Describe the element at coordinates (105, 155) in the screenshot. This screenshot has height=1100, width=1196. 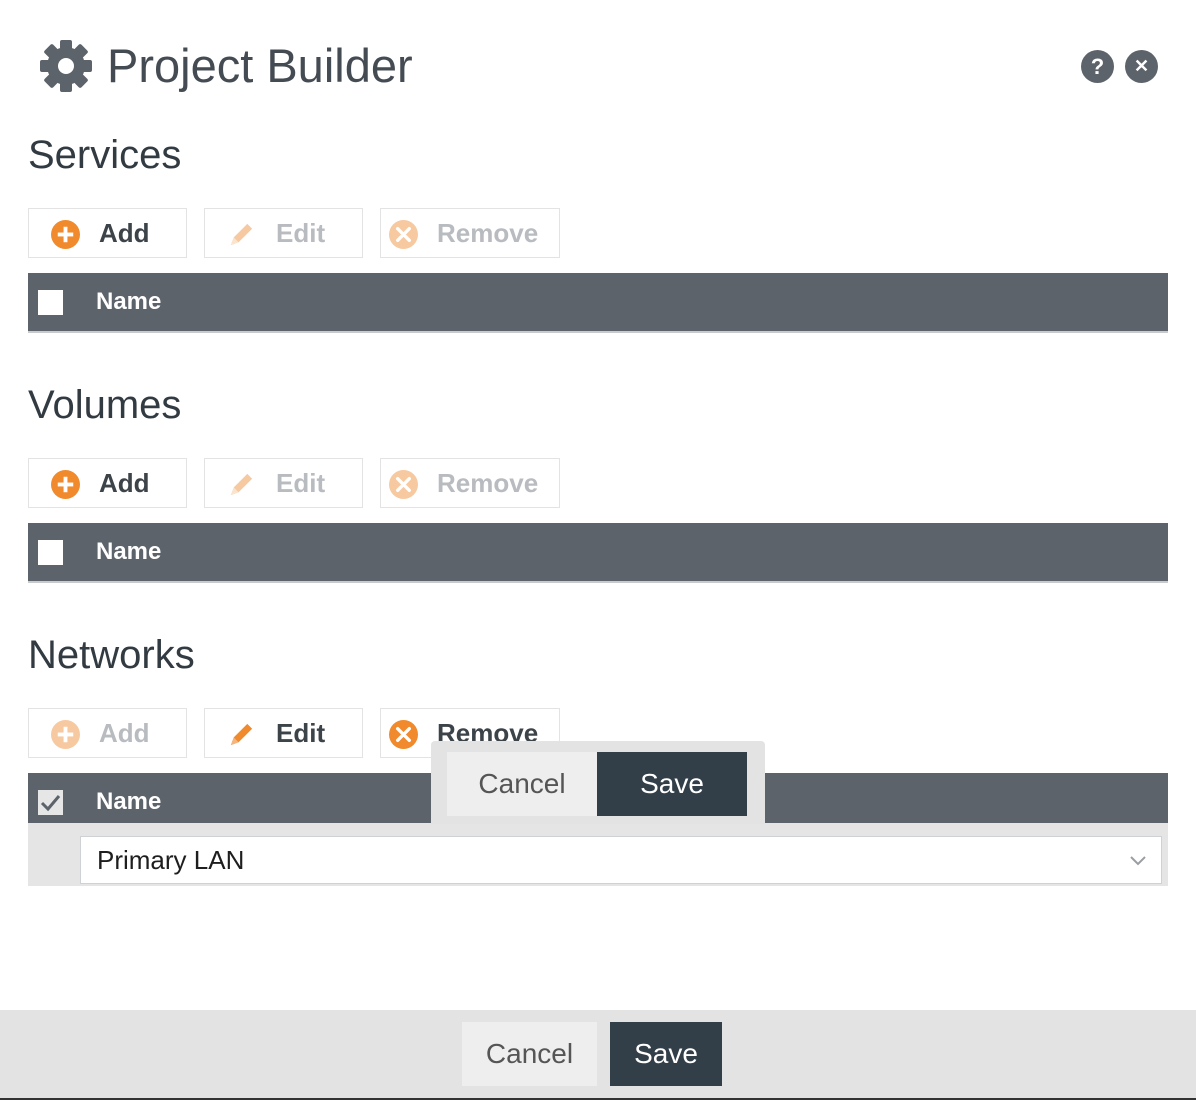
I see `services-title: Services` at that location.